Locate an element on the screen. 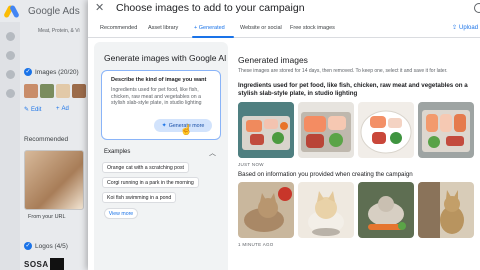  tab-free-stock-images: Free stock images is located at coordinates (312, 28).